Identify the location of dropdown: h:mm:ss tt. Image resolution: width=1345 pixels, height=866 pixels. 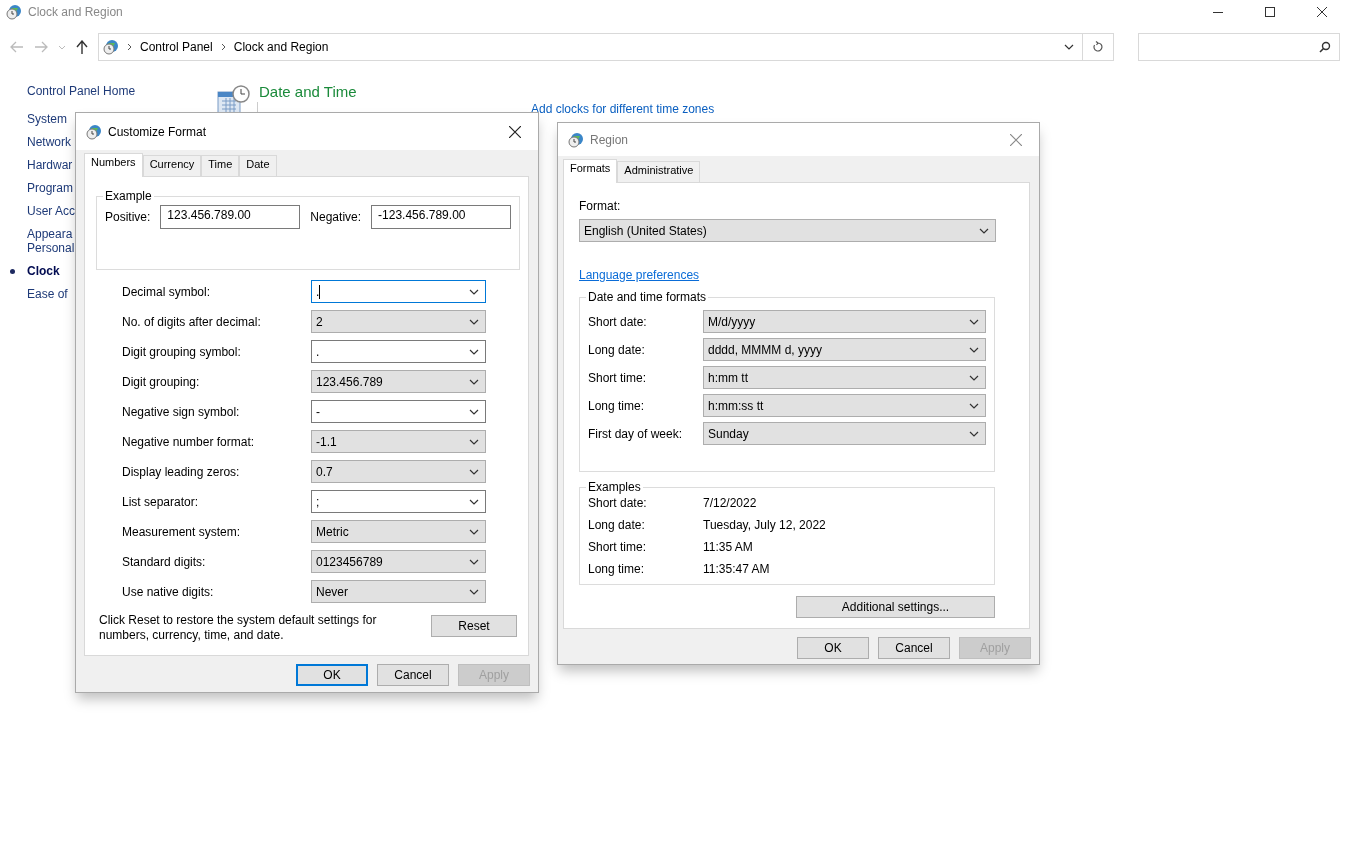
(844, 405).